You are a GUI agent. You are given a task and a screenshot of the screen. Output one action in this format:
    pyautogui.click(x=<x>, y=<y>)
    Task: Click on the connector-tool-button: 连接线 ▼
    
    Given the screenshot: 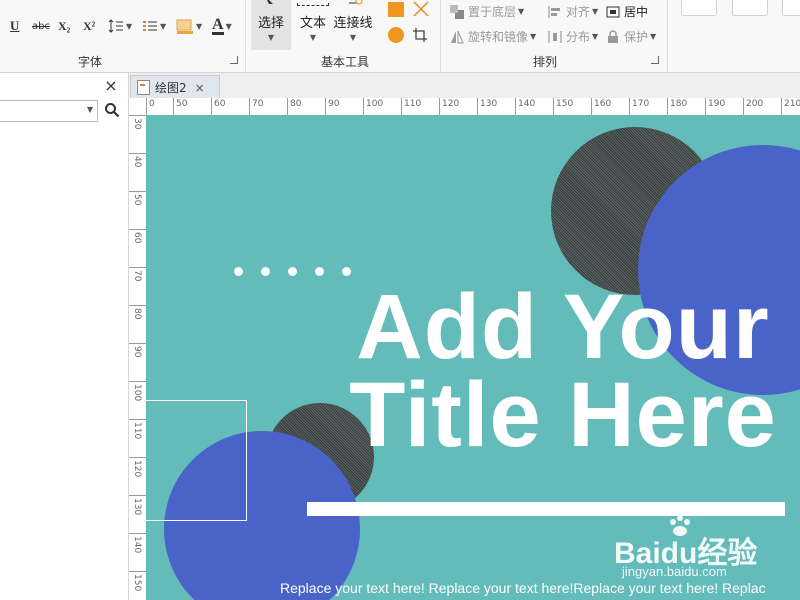 What is the action you would take?
    pyautogui.click(x=353, y=25)
    